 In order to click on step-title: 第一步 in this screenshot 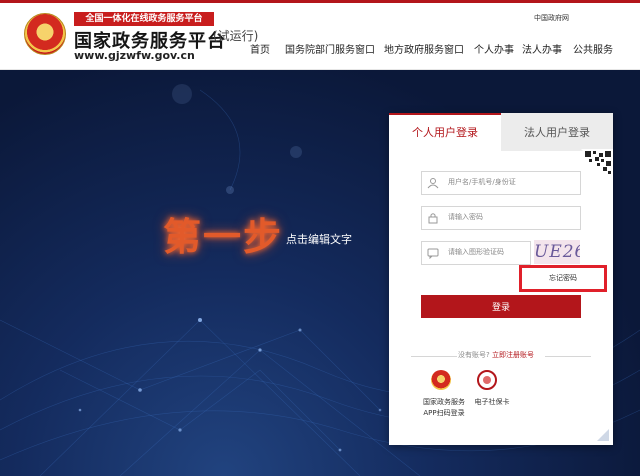, I will do `click(223, 237)`.